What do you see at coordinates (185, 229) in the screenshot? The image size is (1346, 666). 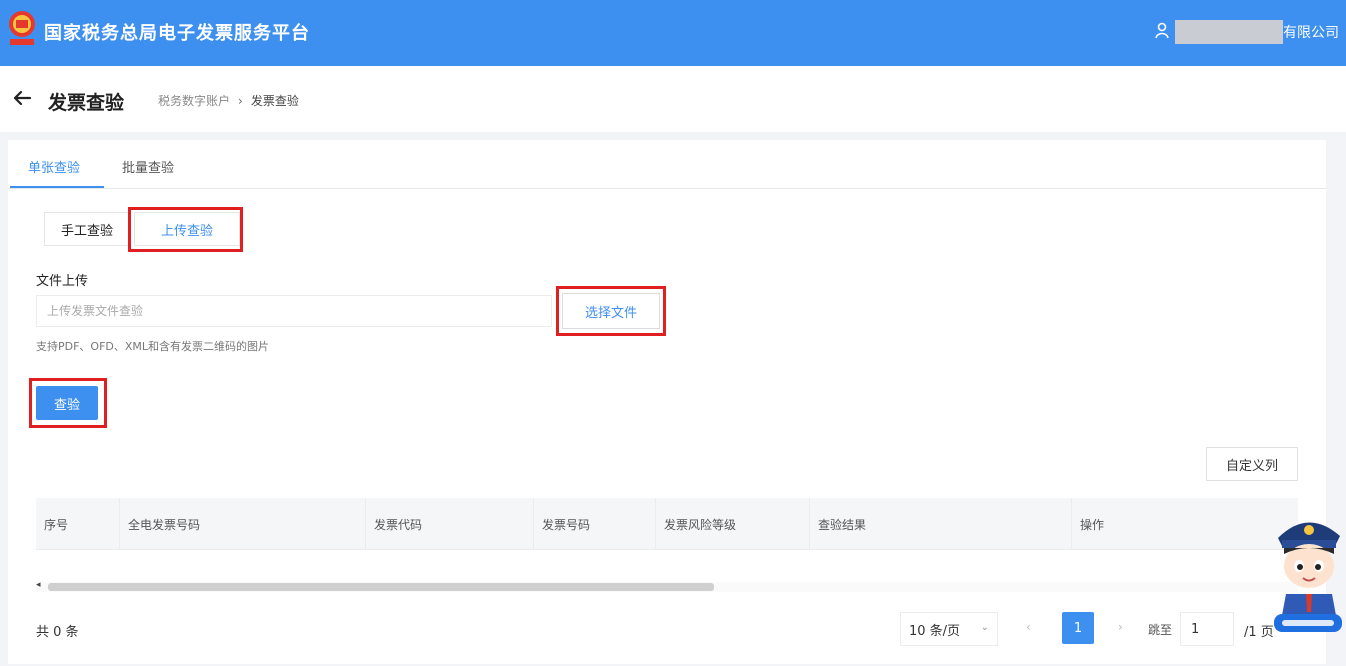 I see `highlight-box-upload-check` at bounding box center [185, 229].